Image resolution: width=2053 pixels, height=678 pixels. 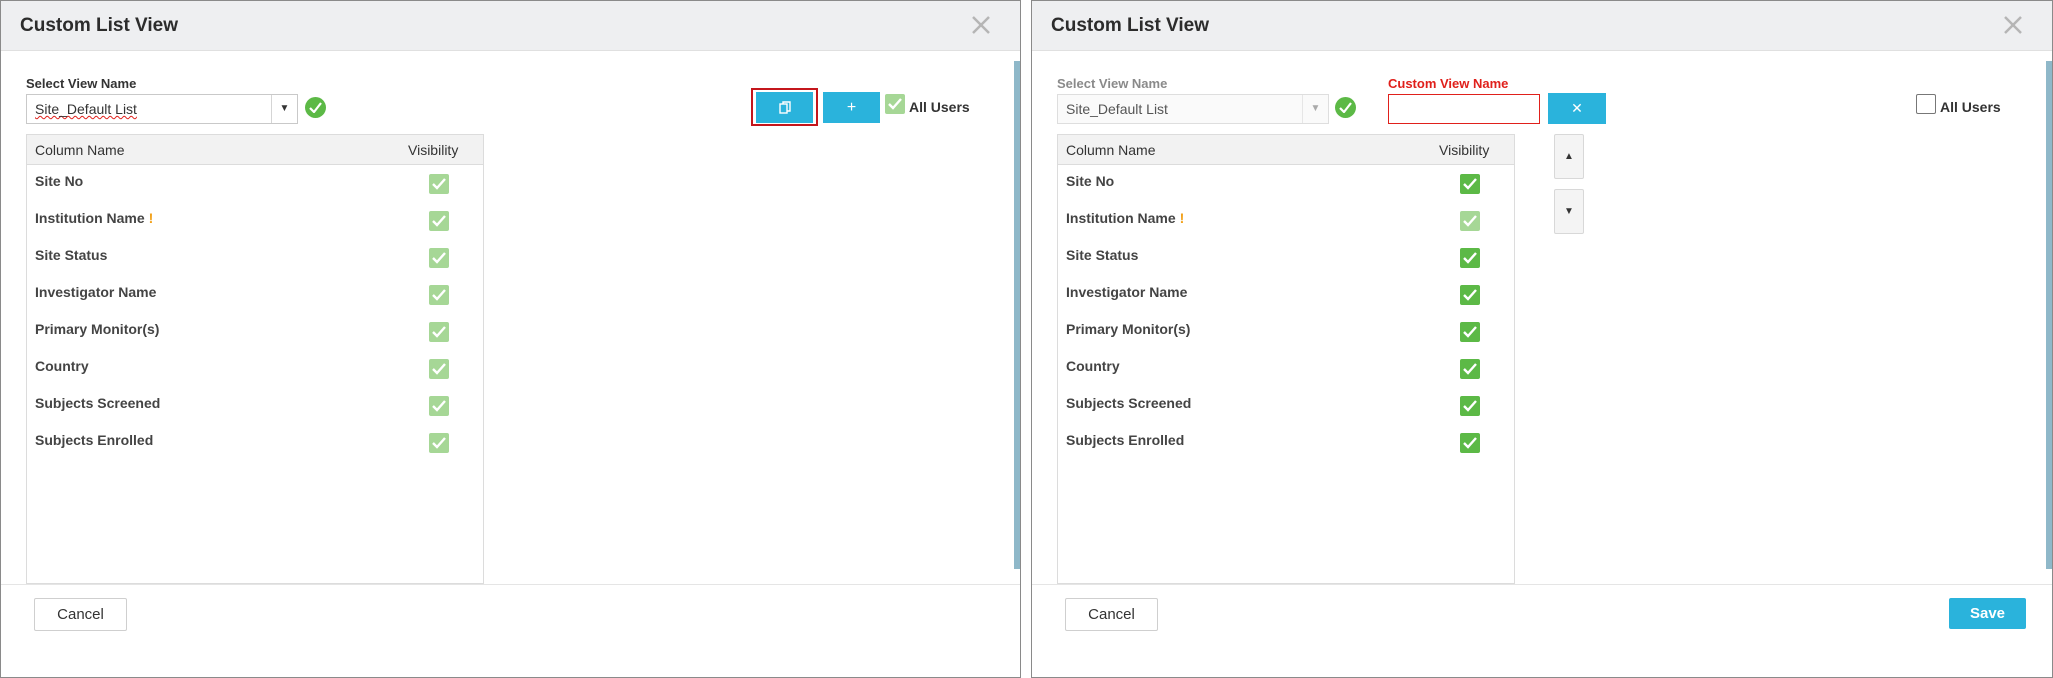 What do you see at coordinates (94, 440) in the screenshot?
I see `column-name-cell: Subjects Enrolled` at bounding box center [94, 440].